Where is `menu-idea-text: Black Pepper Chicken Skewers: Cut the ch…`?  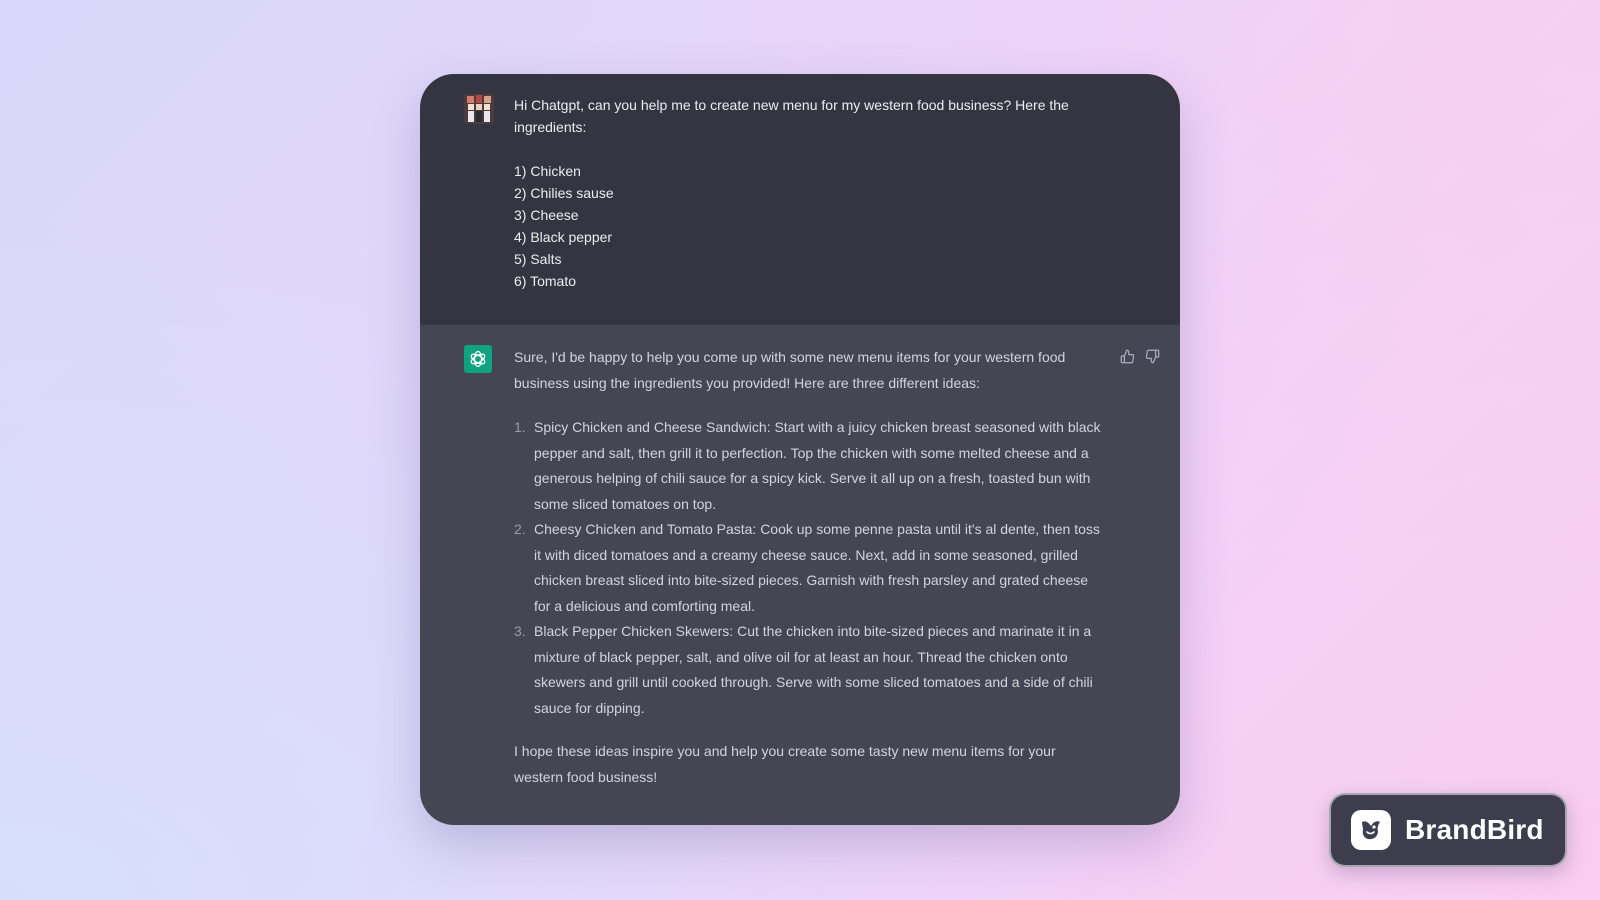 menu-idea-text: Black Pepper Chicken Skewers: Cut the ch… is located at coordinates (813, 669).